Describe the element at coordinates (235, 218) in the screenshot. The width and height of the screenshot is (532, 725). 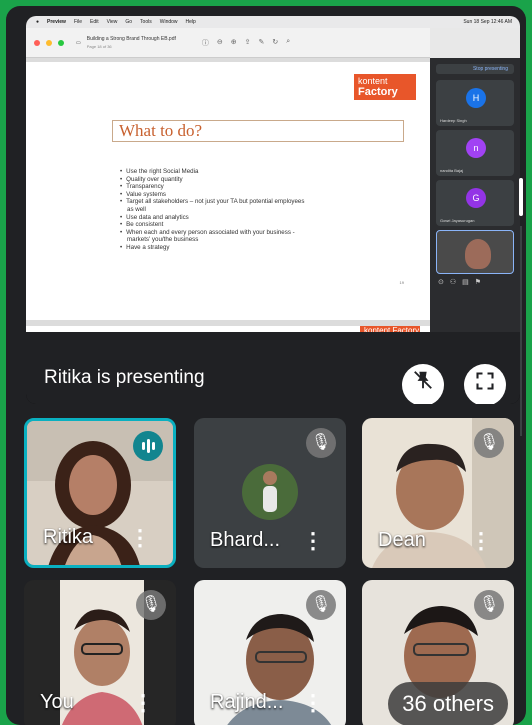
I see `bullet-item: Use data and analytics` at that location.